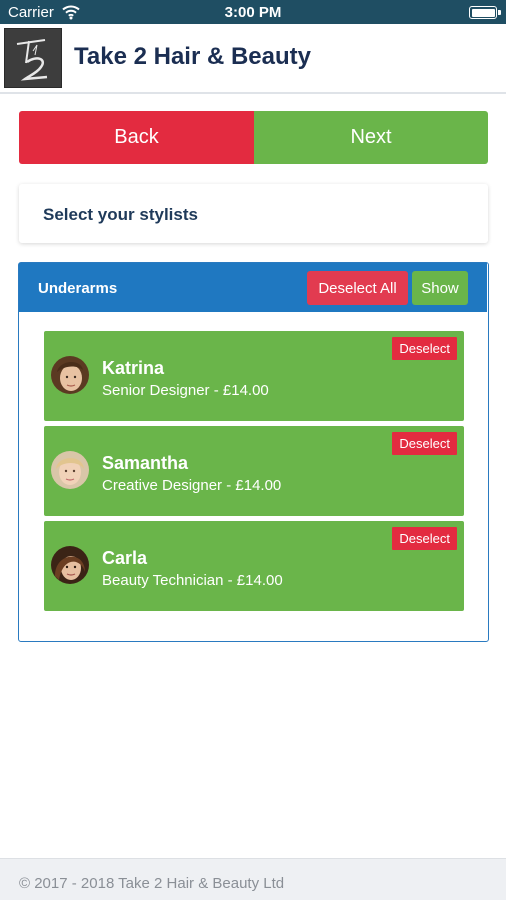  What do you see at coordinates (357, 288) in the screenshot?
I see `deselect-all-button: Deselect All` at bounding box center [357, 288].